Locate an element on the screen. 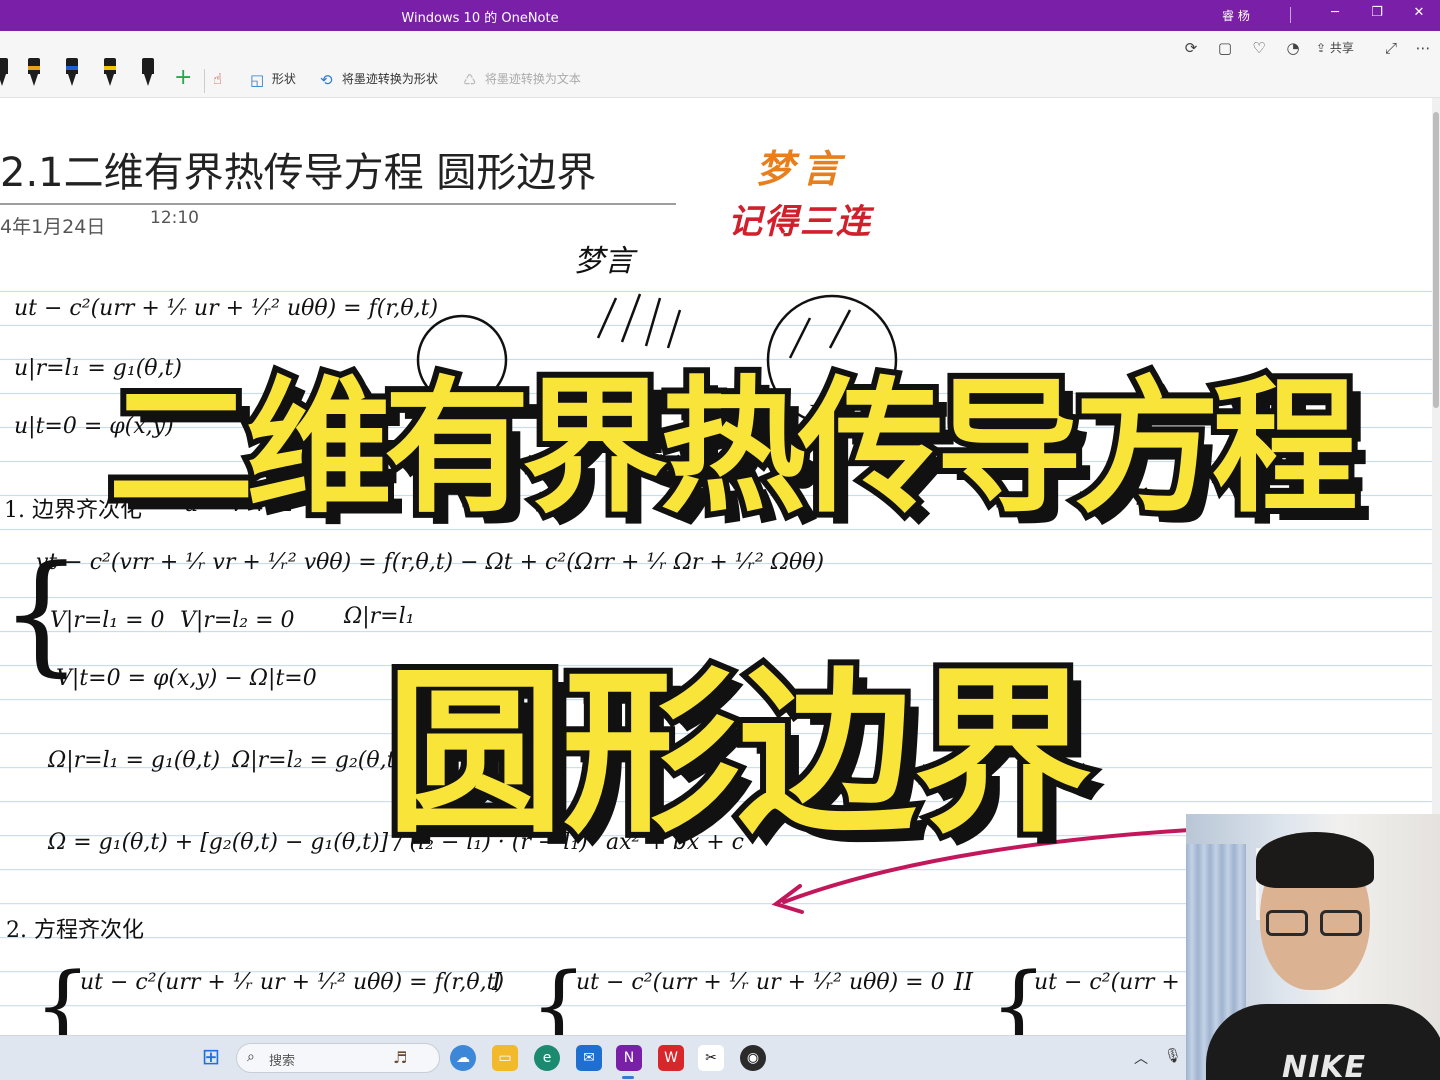 Image resolution: width=1440 pixels, height=1080 pixels. start-icon: ⊞ is located at coordinates (211, 1058).